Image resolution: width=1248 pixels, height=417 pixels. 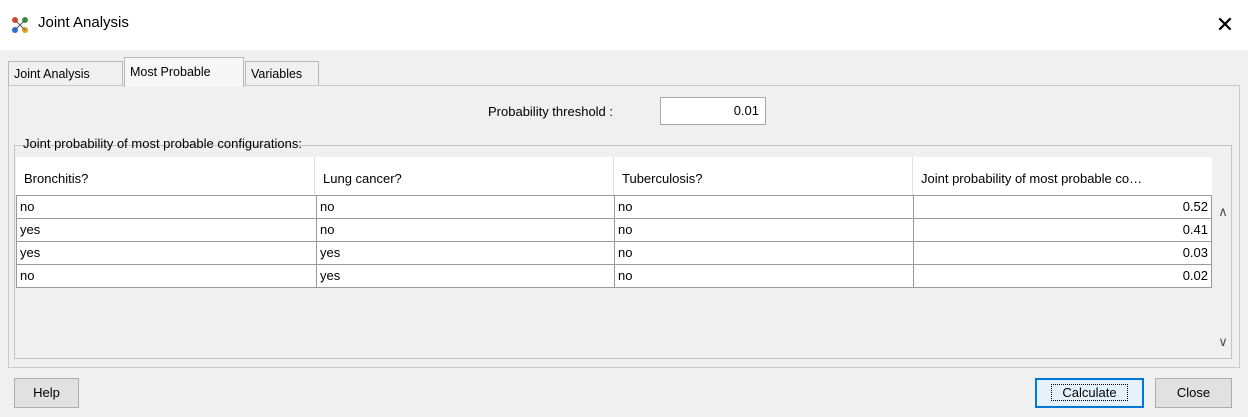 What do you see at coordinates (65, 73) in the screenshot?
I see `tab-joint-analysis: Joint Analysis` at bounding box center [65, 73].